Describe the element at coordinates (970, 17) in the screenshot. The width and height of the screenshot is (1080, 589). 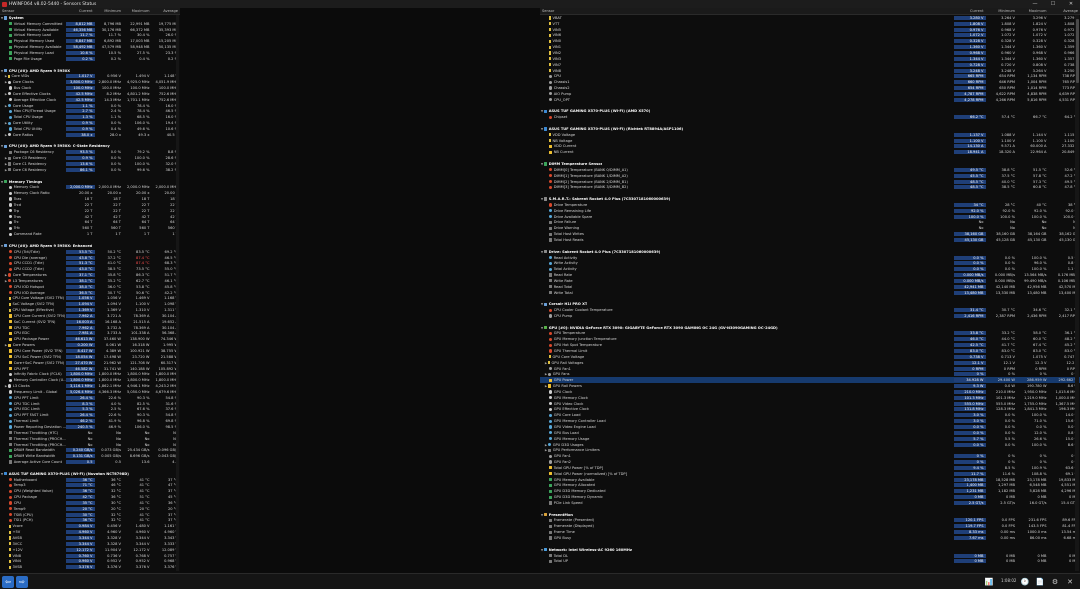
I see `current-value: 3.280 V` at that location.